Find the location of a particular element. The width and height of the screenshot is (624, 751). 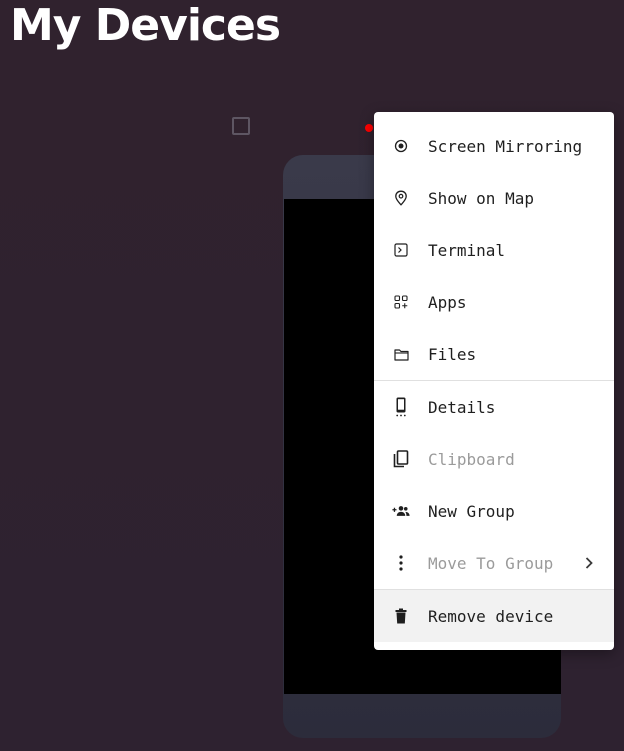

menu-item-show-on-map: Show on Map is located at coordinates (494, 198).